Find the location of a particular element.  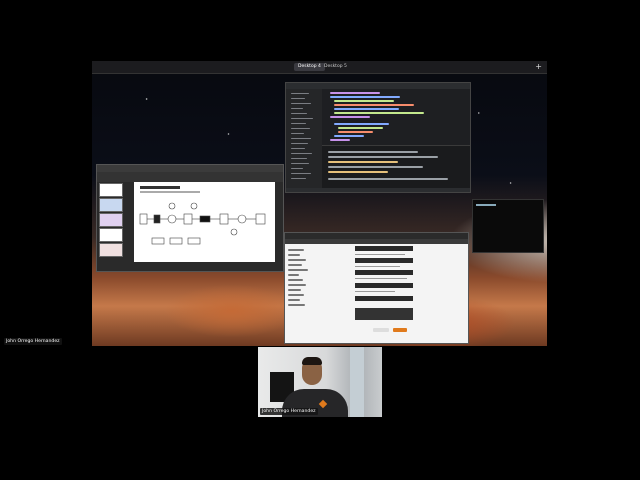

slide-canvas is located at coordinates (204, 222).